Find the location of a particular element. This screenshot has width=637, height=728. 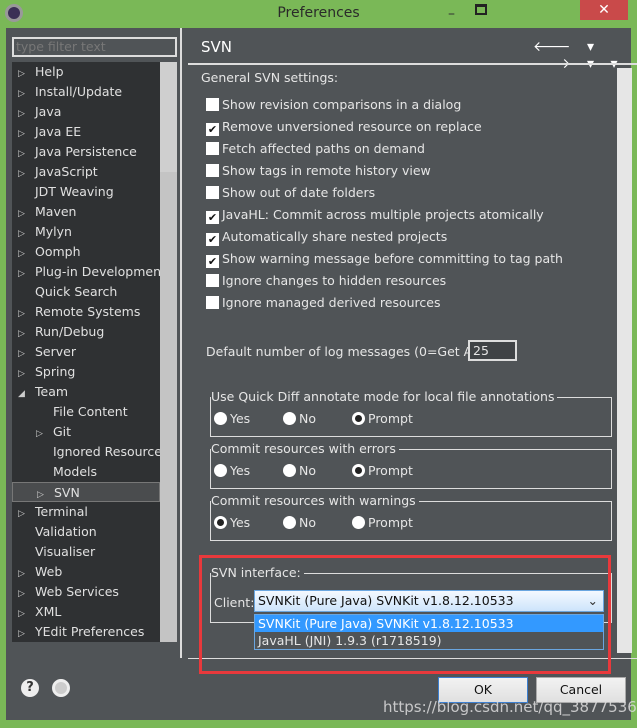

close-button: ✕ is located at coordinates (604, 10).